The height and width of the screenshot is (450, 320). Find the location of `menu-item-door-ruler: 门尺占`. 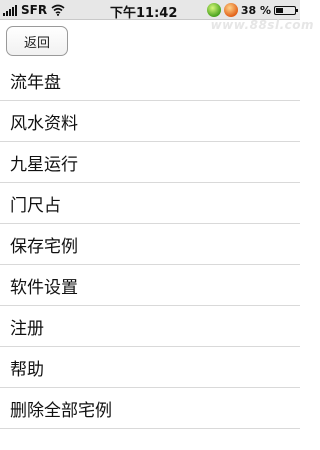

menu-item-door-ruler: 门尺占 is located at coordinates (150, 203).